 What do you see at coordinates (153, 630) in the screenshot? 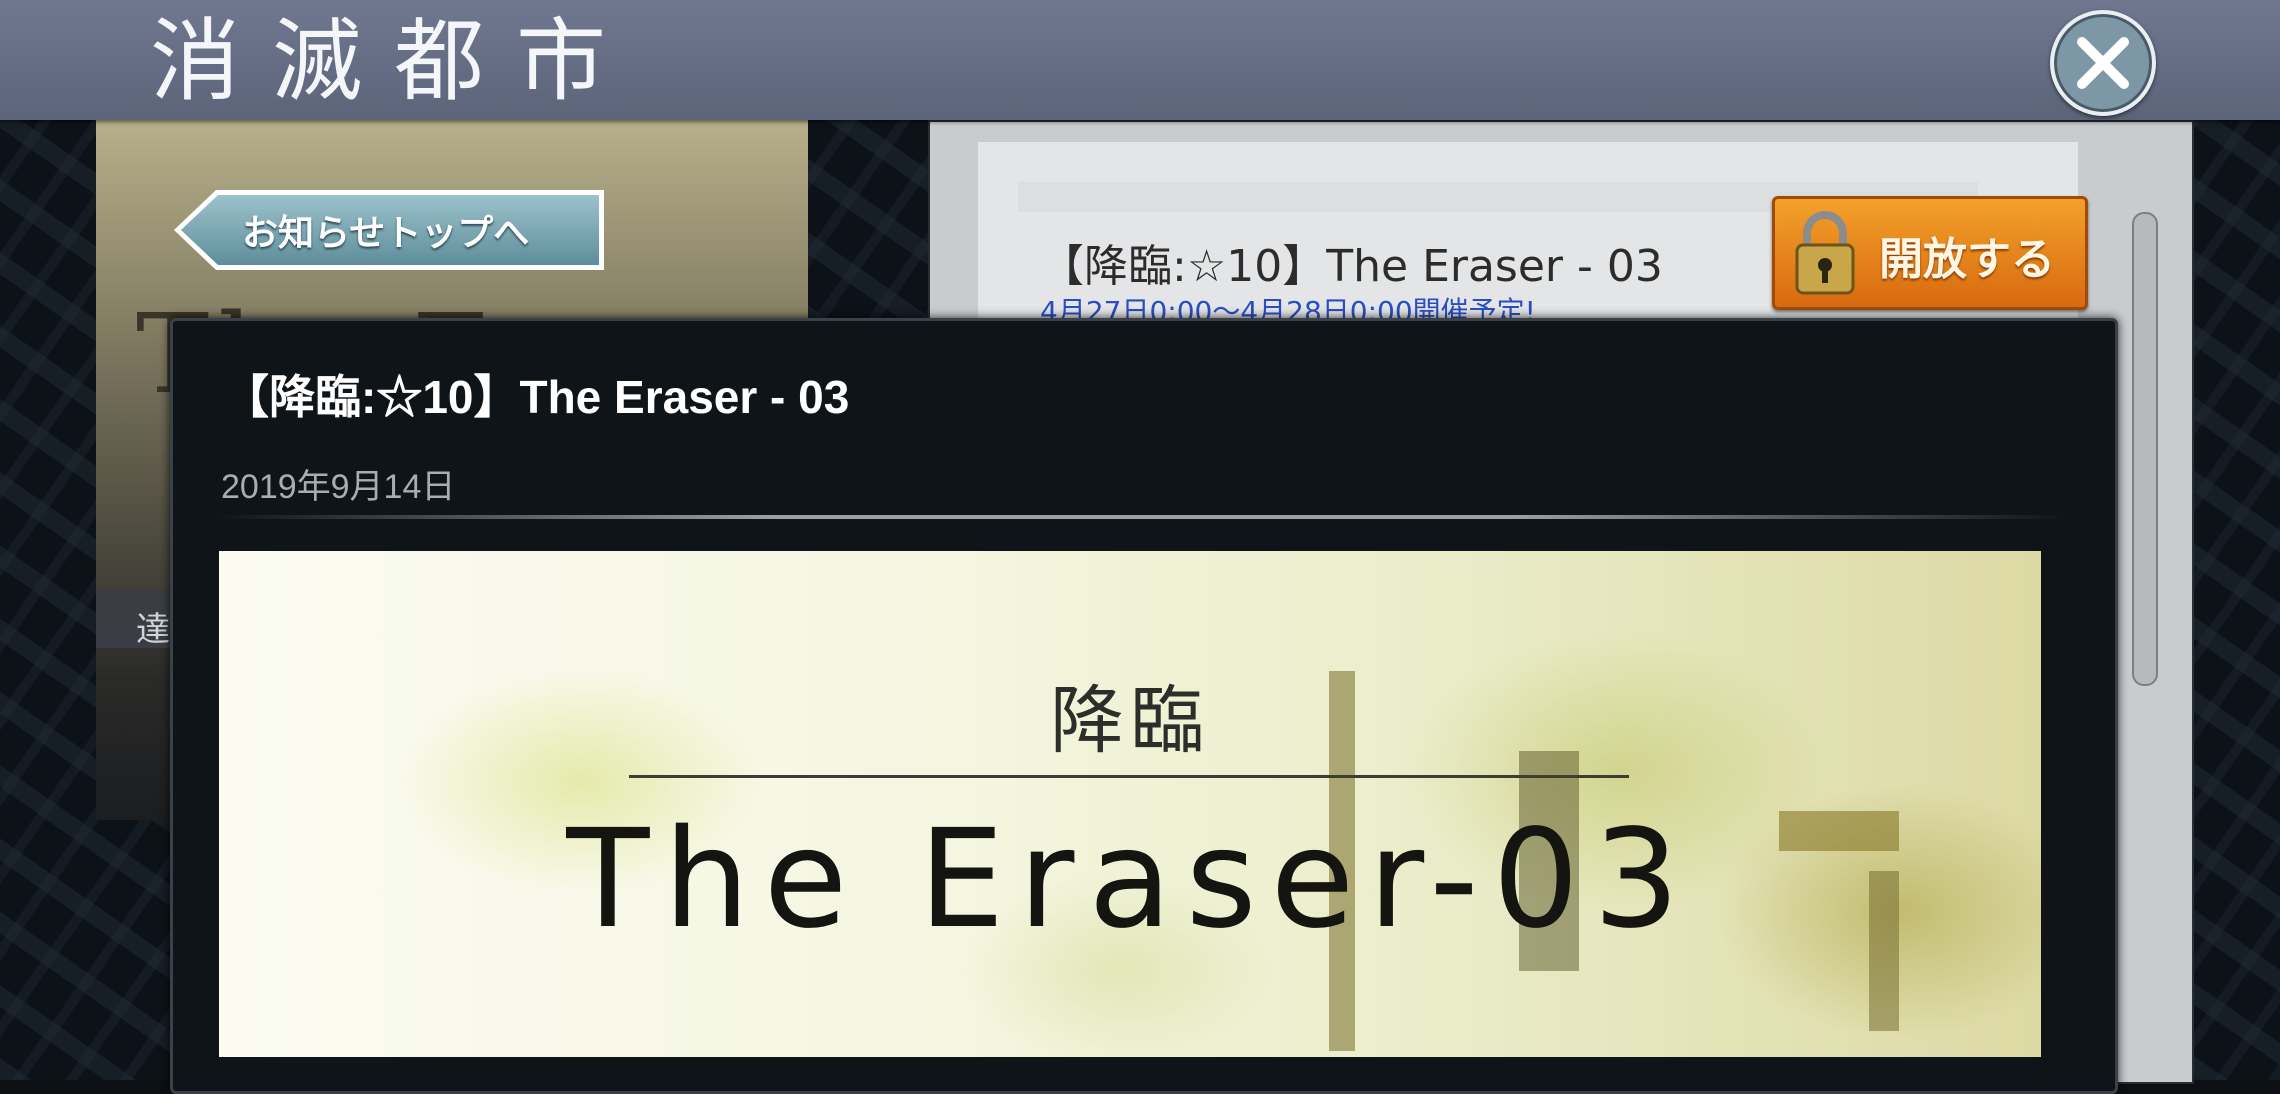
I see `left-strip-text: 達` at bounding box center [153, 630].